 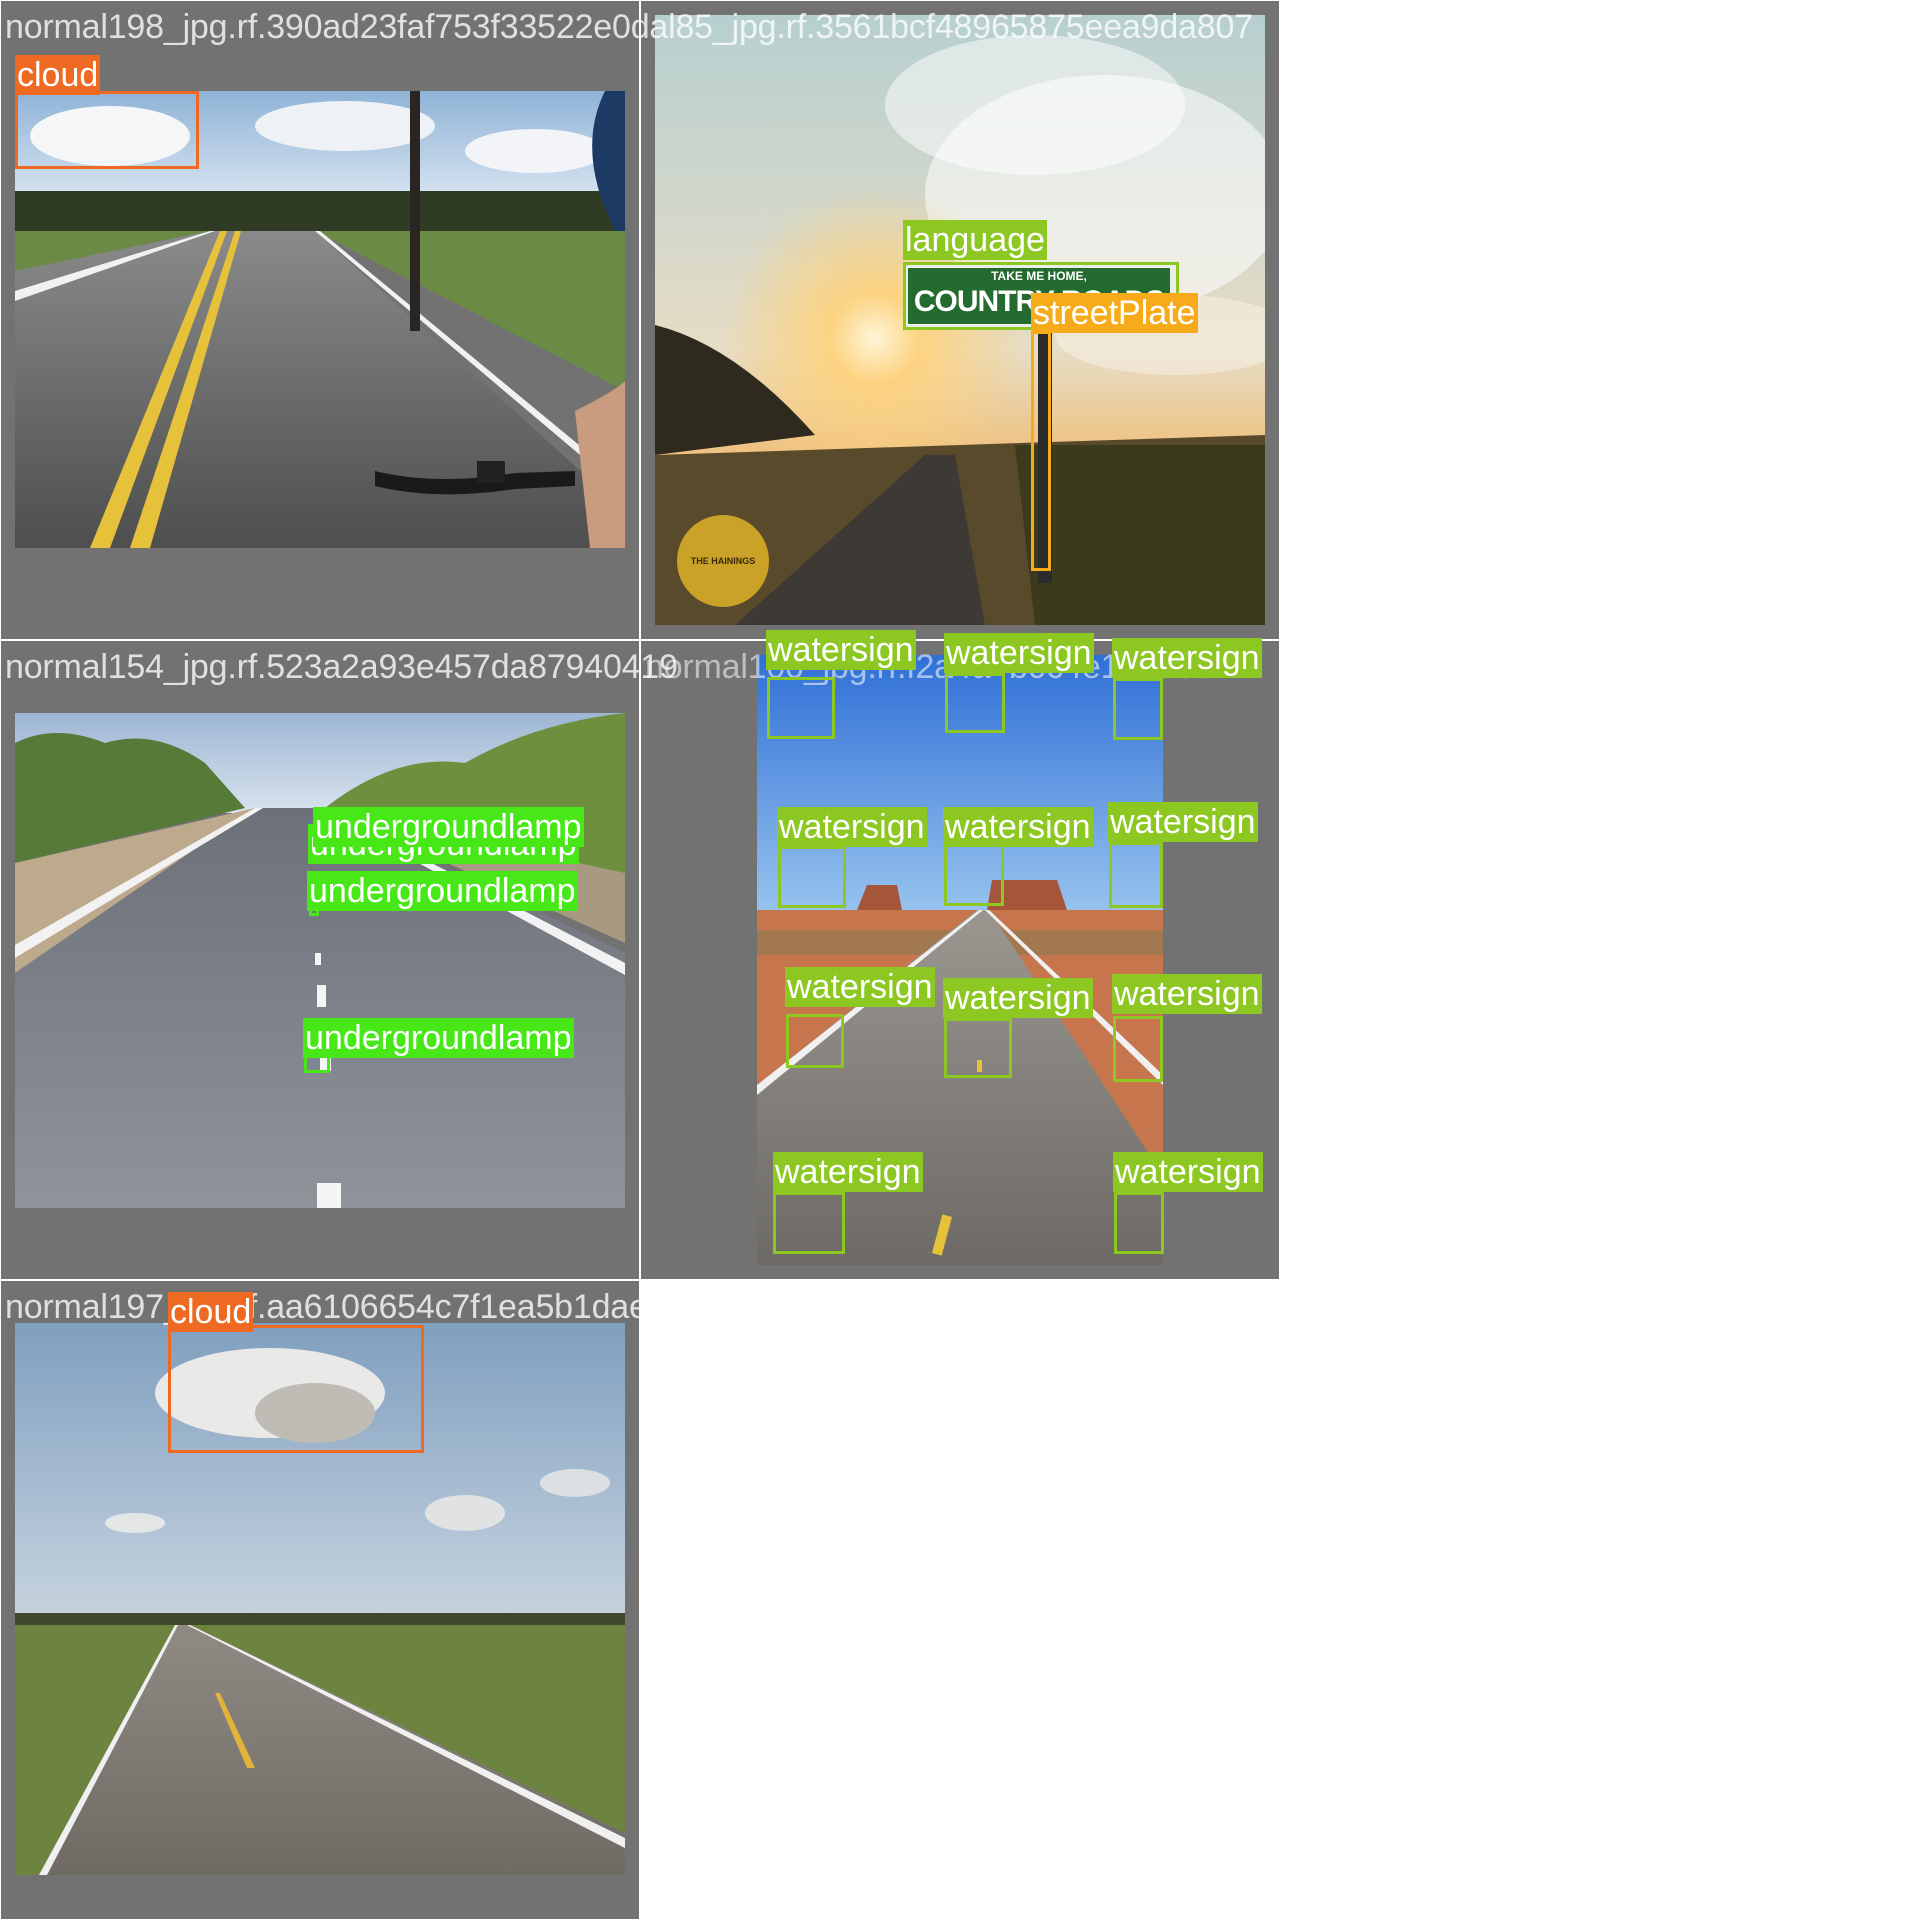 What do you see at coordinates (58, 75) in the screenshot?
I see `detection-label-cloud: cloud` at bounding box center [58, 75].